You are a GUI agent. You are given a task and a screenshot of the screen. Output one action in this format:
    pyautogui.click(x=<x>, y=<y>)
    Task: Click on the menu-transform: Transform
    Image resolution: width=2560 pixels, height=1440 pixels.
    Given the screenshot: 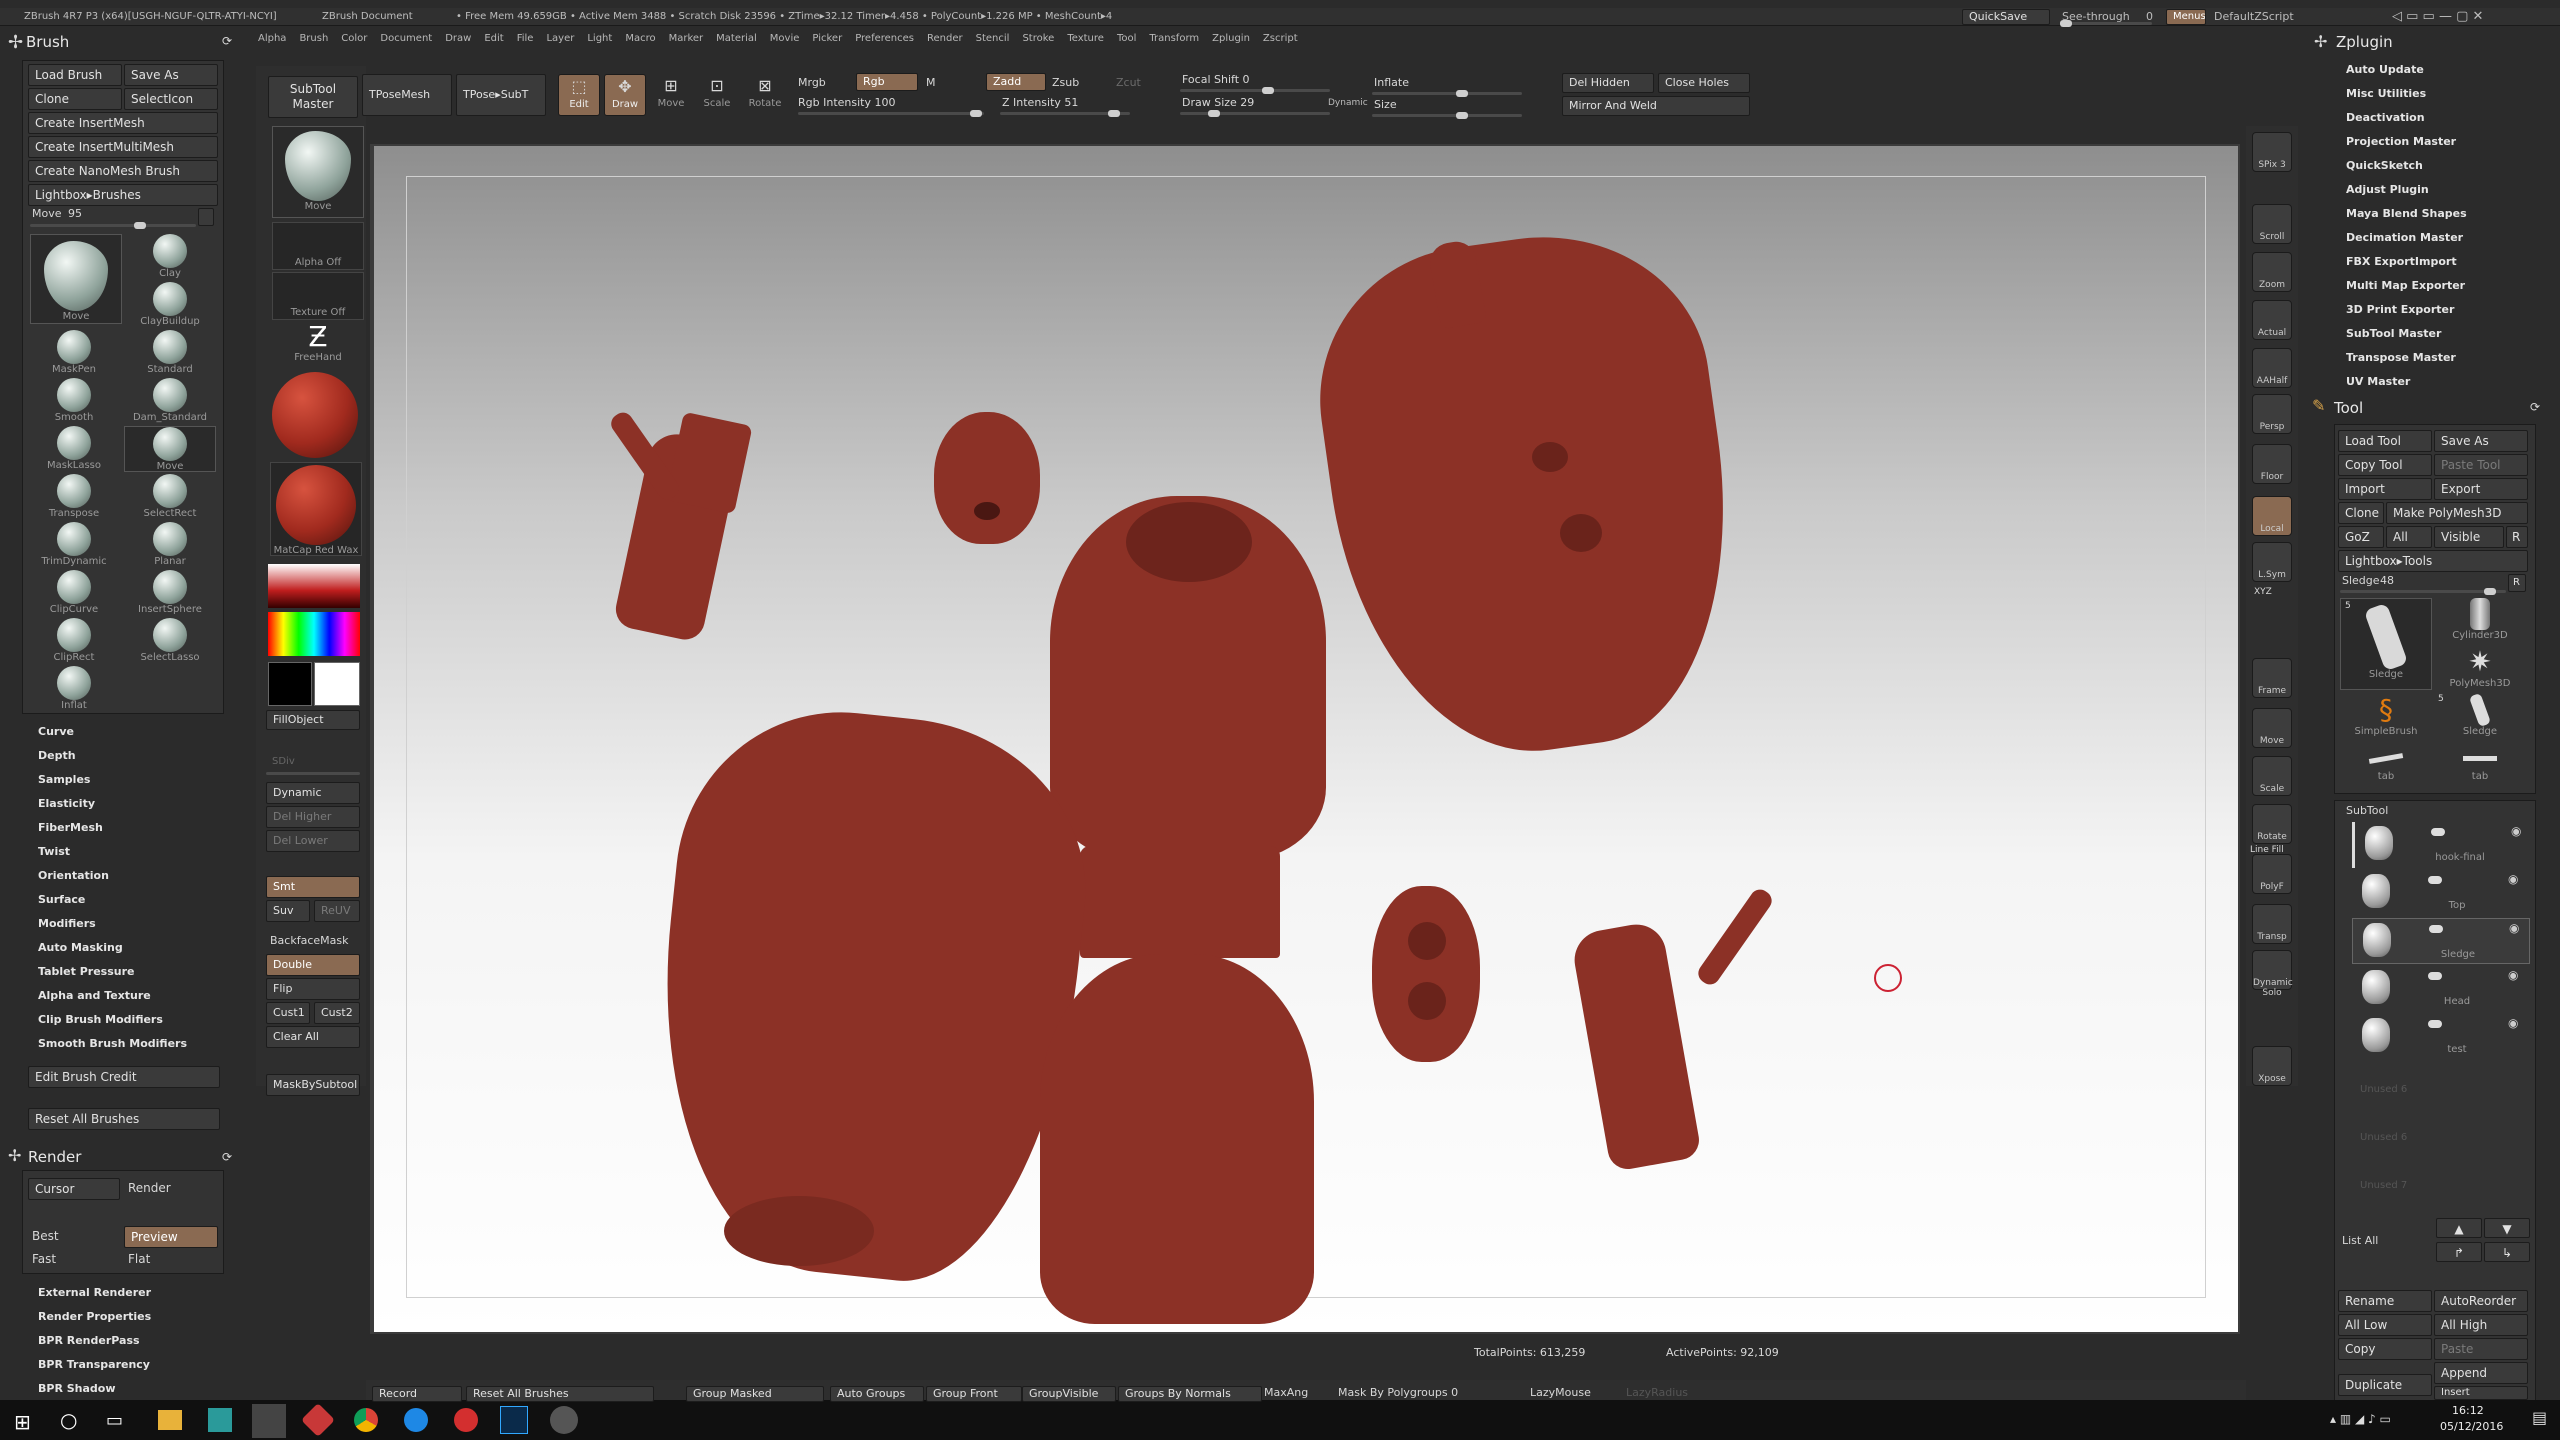 What is the action you would take?
    pyautogui.click(x=1174, y=41)
    